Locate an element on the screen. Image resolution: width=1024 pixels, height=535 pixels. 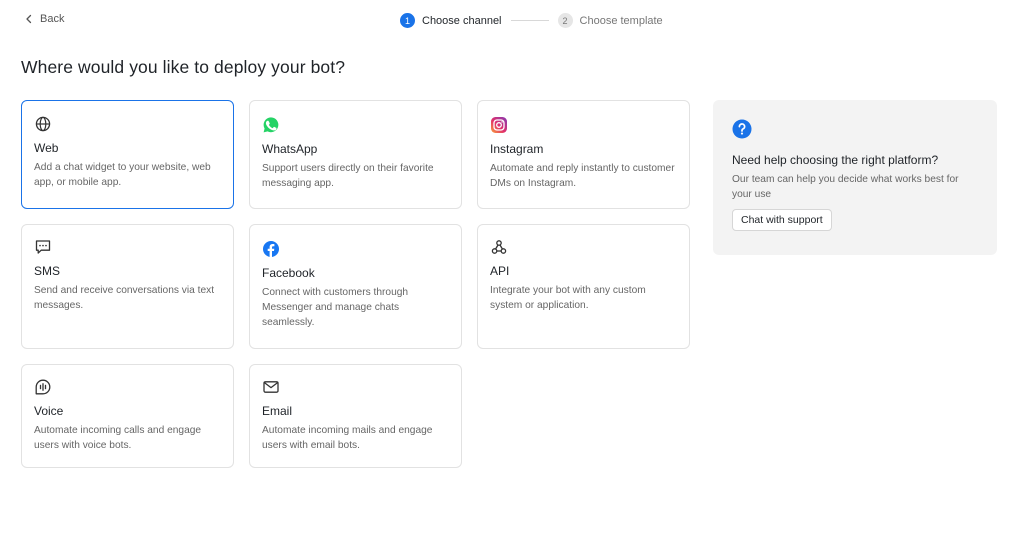
voice-icon is located at coordinates (43, 387).